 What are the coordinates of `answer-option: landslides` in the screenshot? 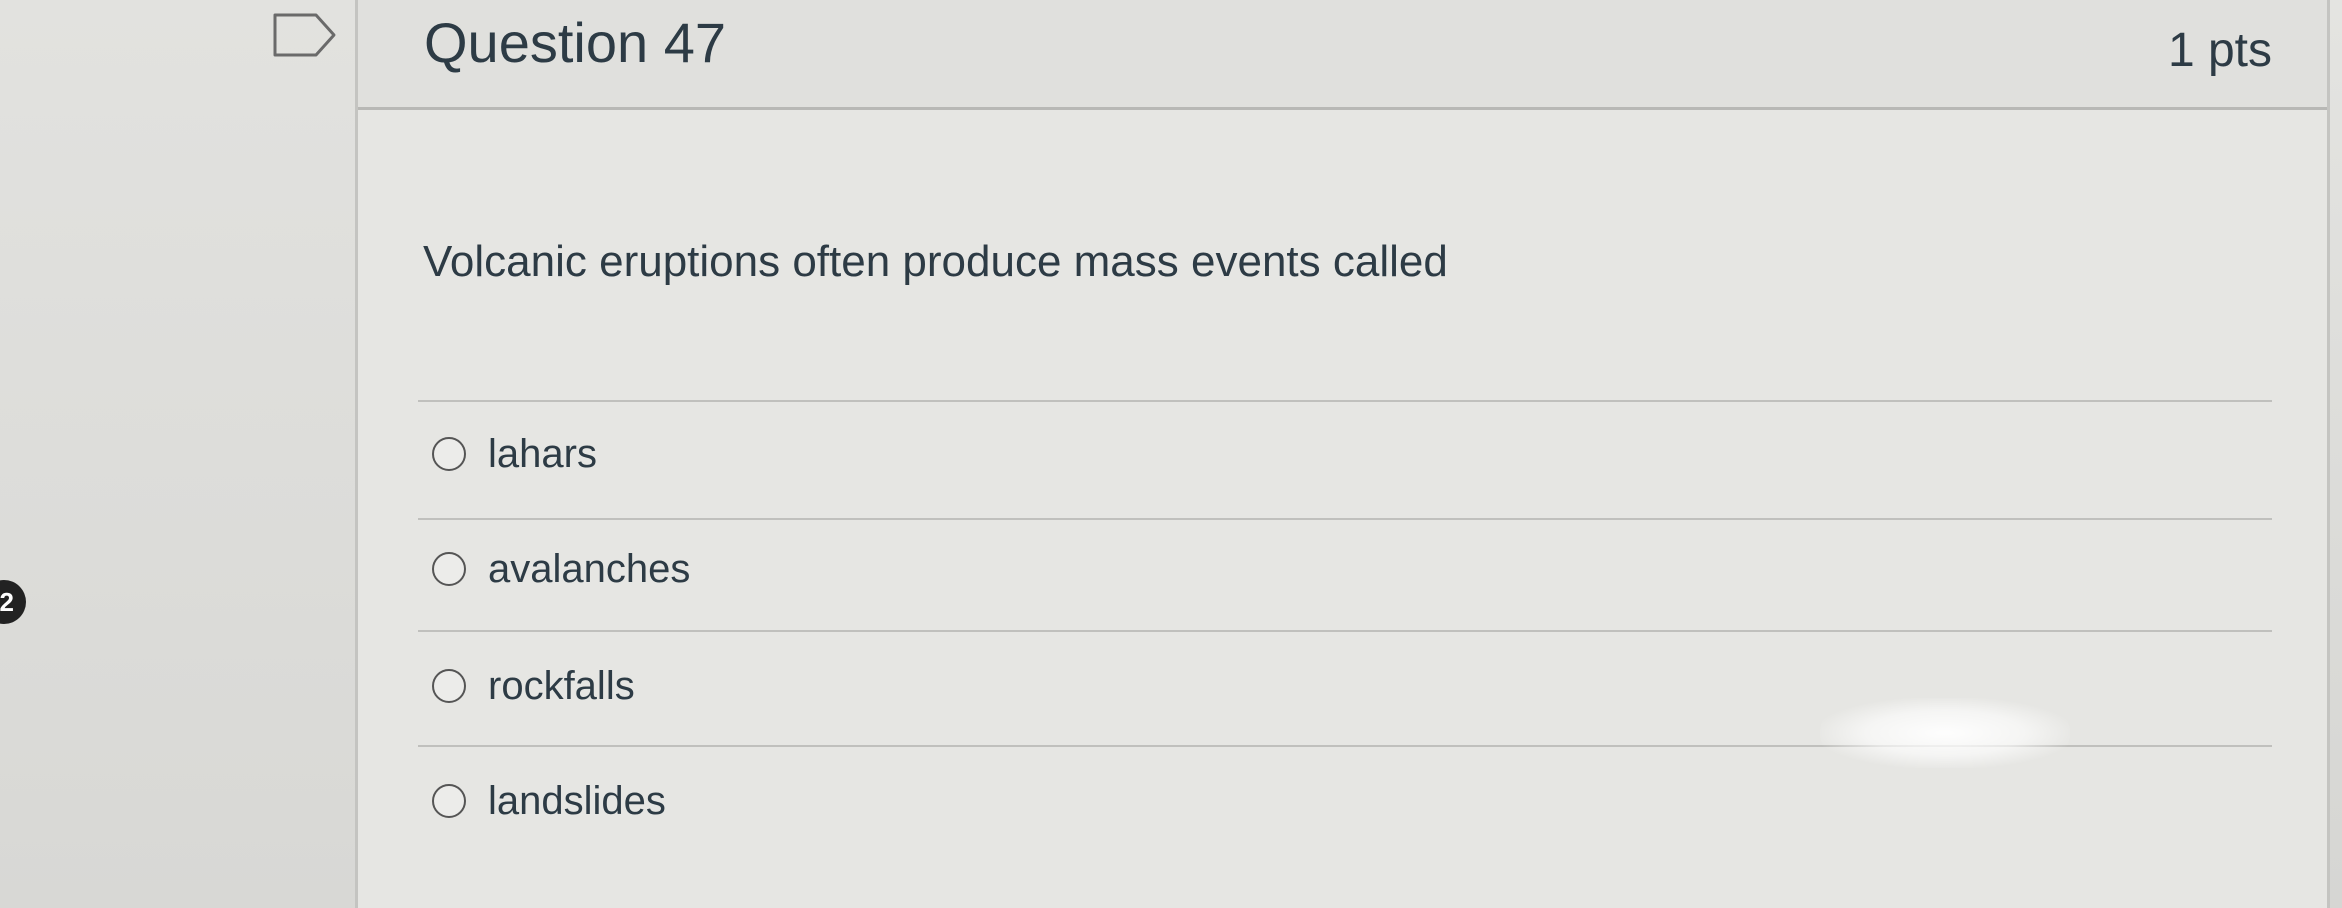 It's located at (549, 801).